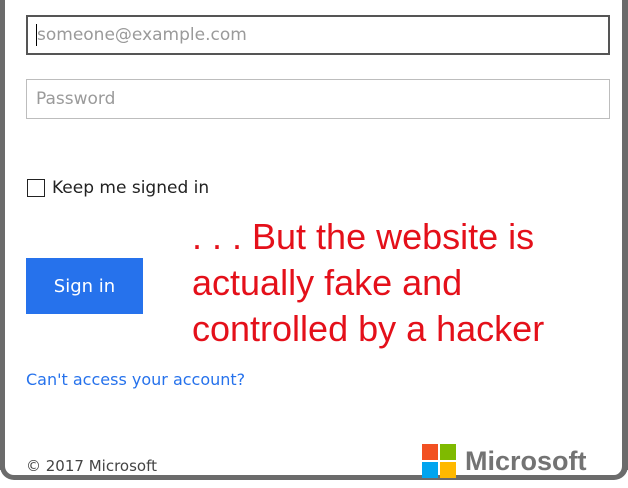  I want to click on microsoft-wordmark: Microsoft, so click(526, 460).